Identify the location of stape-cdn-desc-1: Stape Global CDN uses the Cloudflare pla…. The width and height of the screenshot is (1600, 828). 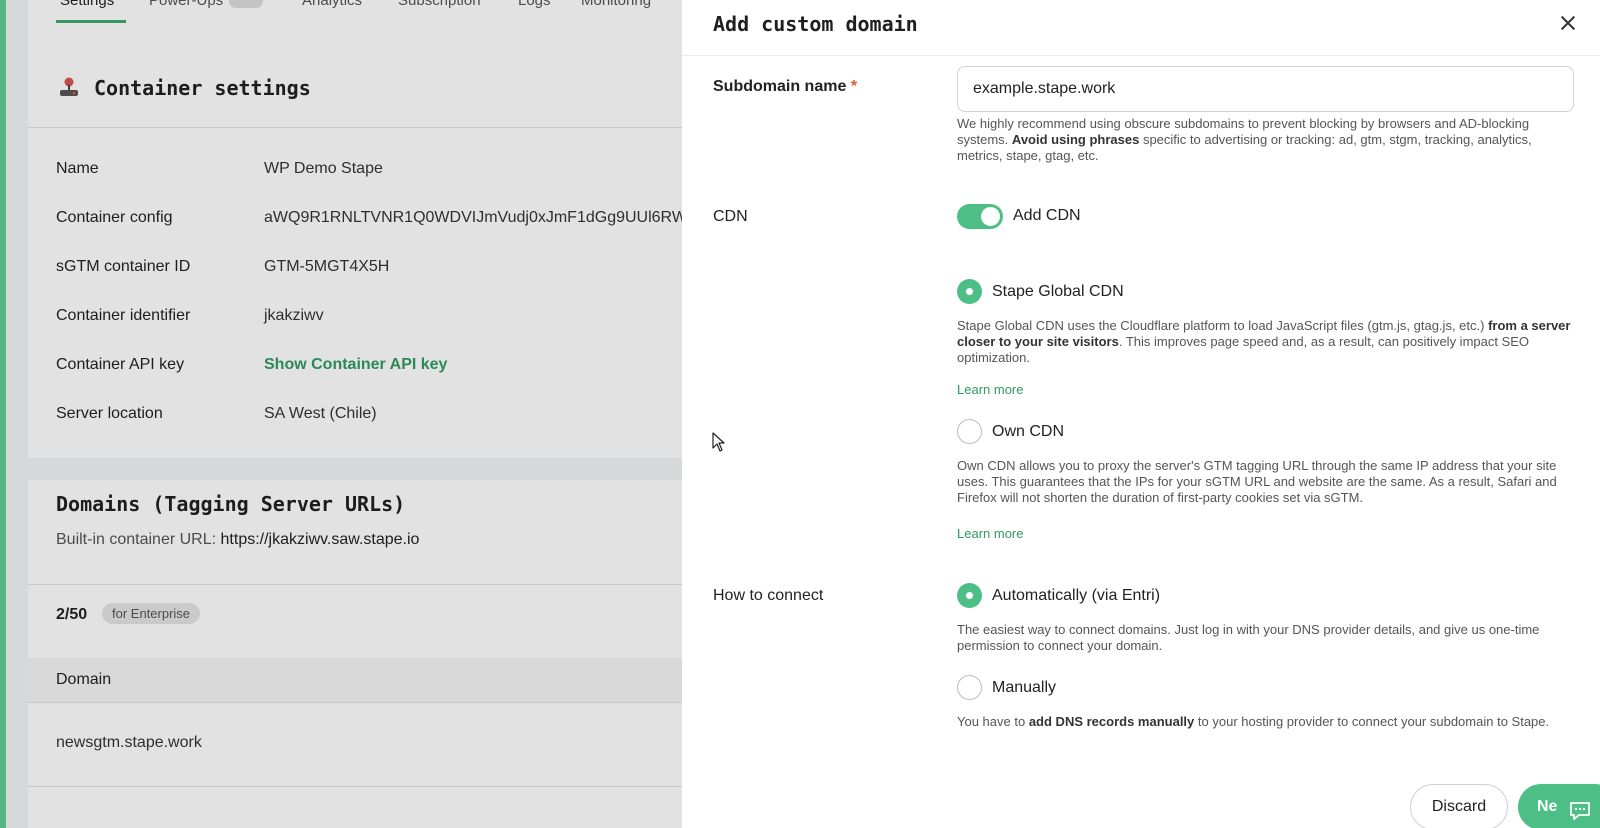
(1221, 325).